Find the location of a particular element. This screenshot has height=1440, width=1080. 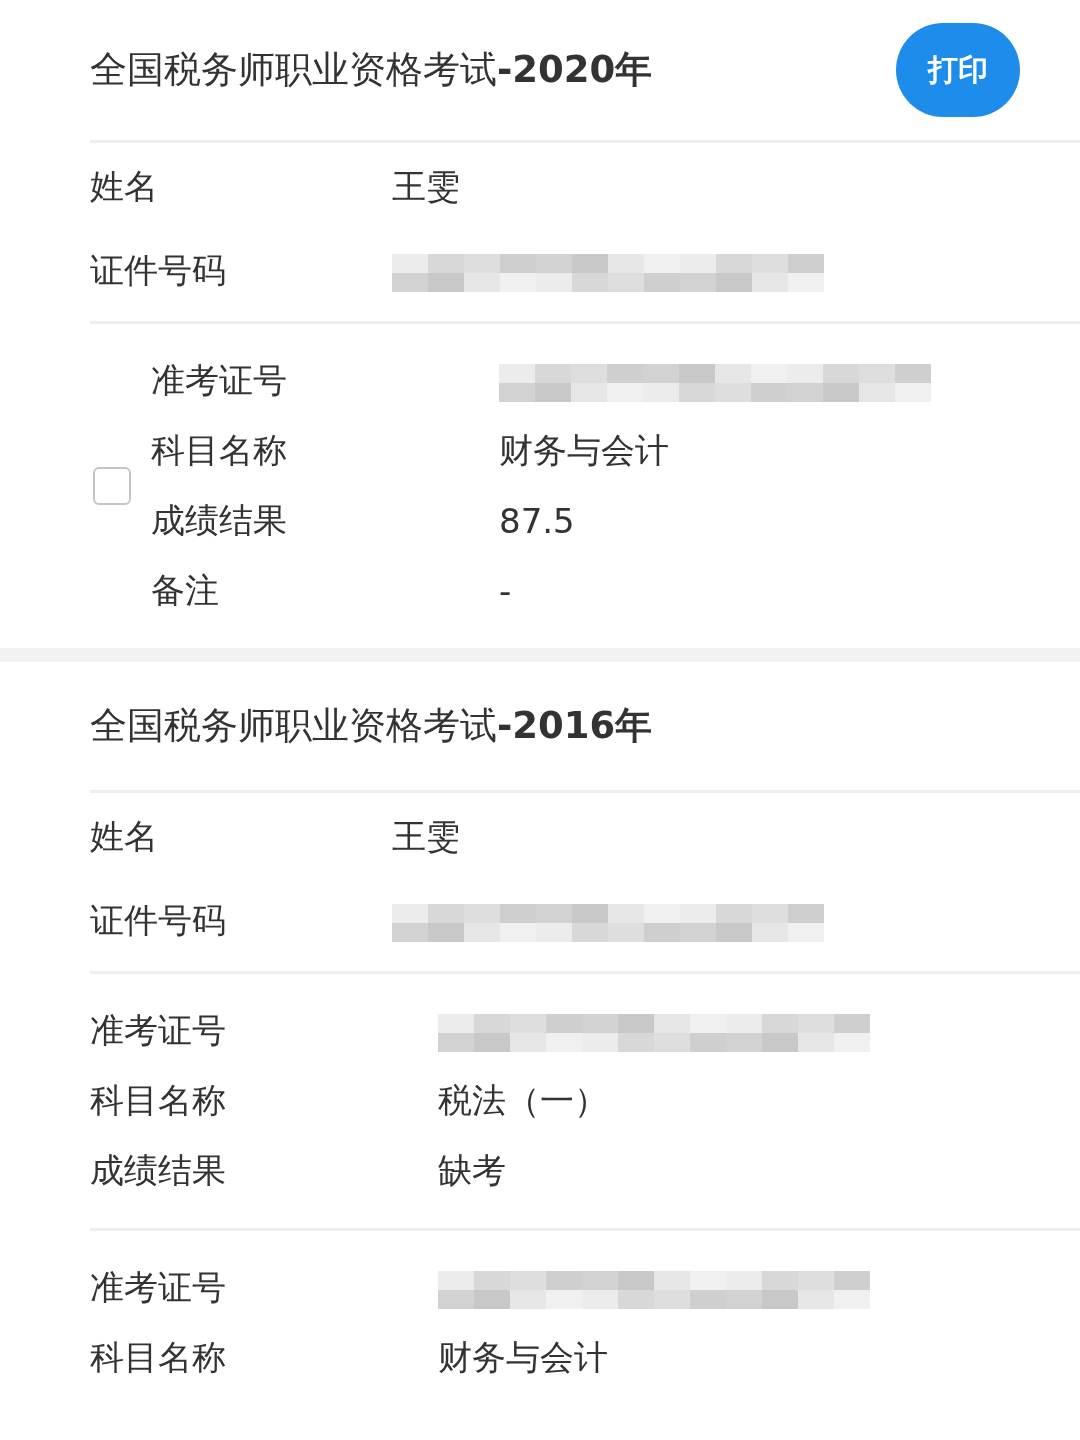

checkbox is located at coordinates (112, 486).